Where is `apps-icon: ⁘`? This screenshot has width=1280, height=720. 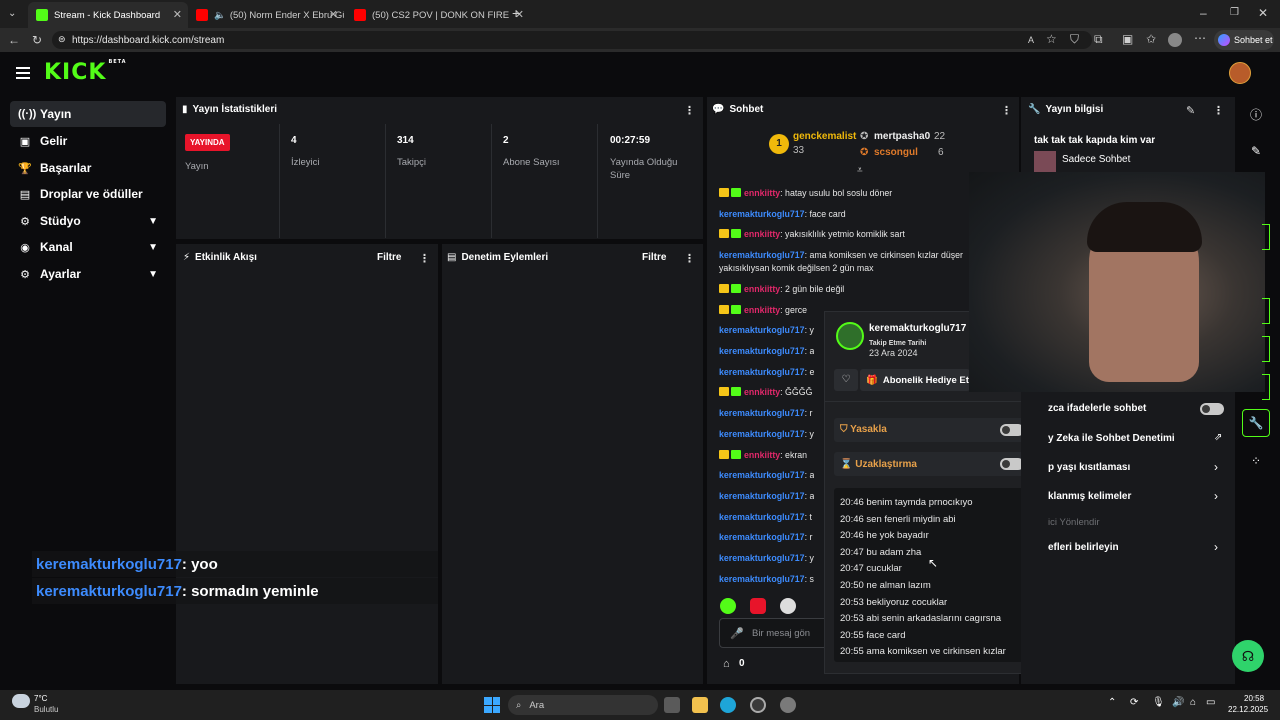 apps-icon: ⁘ is located at coordinates (1256, 461).